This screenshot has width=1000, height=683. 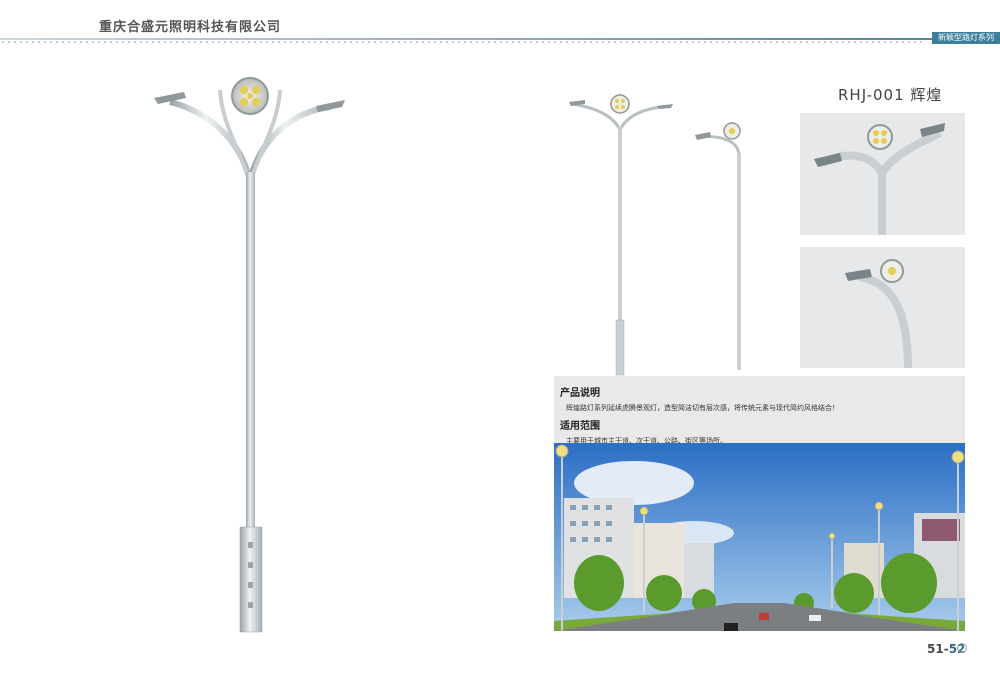 What do you see at coordinates (882, 307) in the screenshot?
I see `detail-photo-side` at bounding box center [882, 307].